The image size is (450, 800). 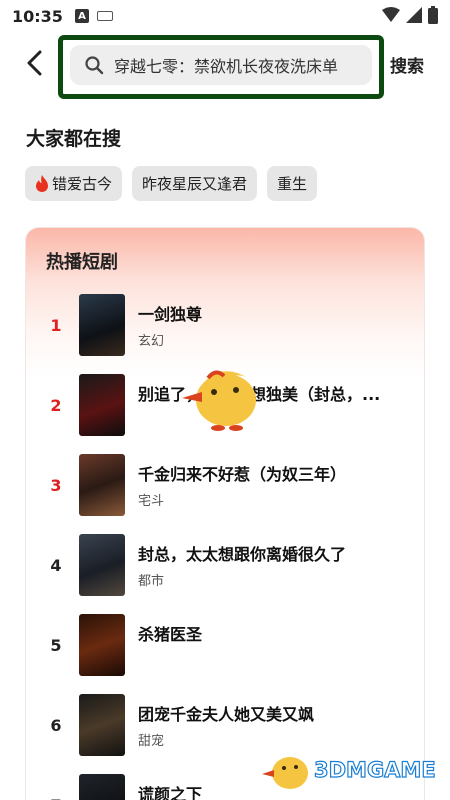 I want to click on app-notification-icon: A, so click(x=81, y=16).